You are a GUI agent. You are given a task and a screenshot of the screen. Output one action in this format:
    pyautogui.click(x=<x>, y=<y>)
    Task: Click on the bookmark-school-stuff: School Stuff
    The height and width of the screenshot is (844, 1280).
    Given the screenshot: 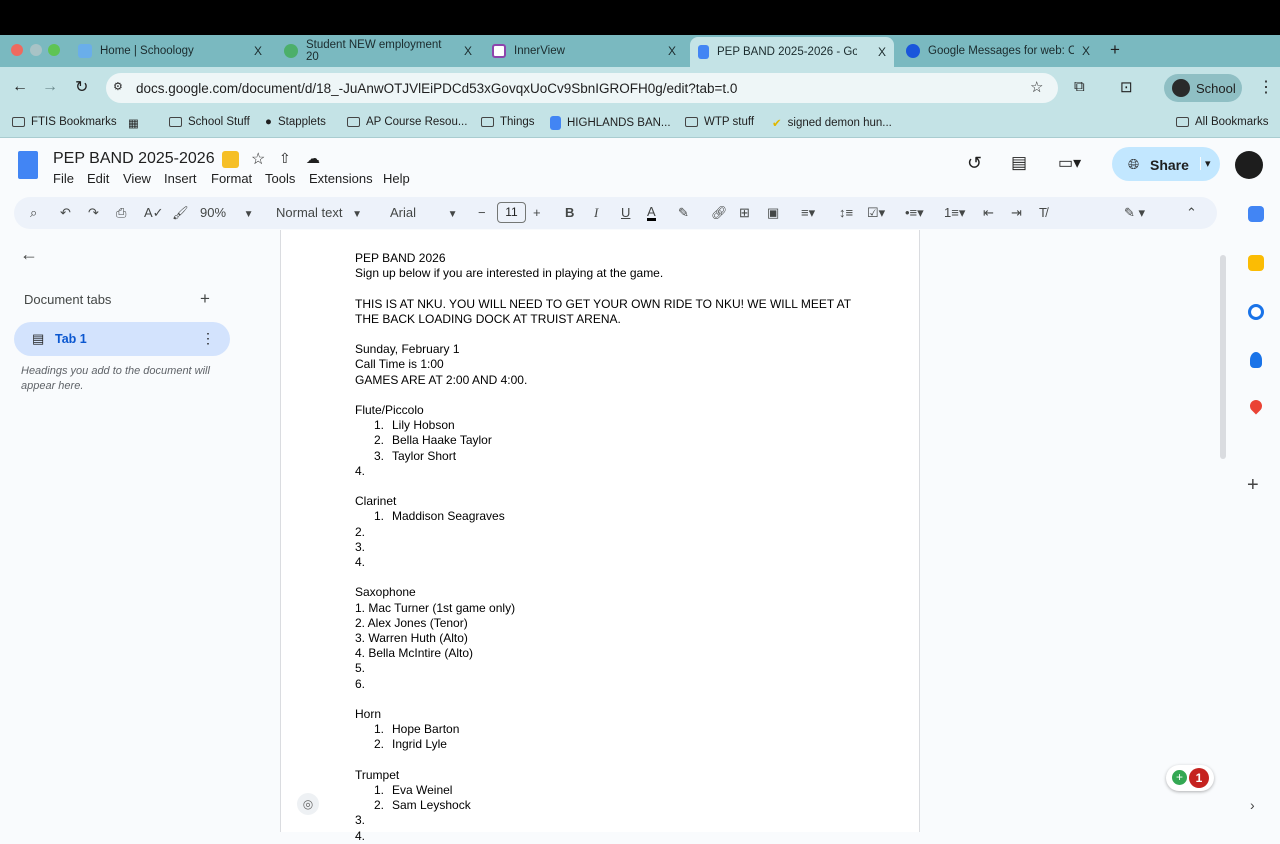 What is the action you would take?
    pyautogui.click(x=209, y=122)
    